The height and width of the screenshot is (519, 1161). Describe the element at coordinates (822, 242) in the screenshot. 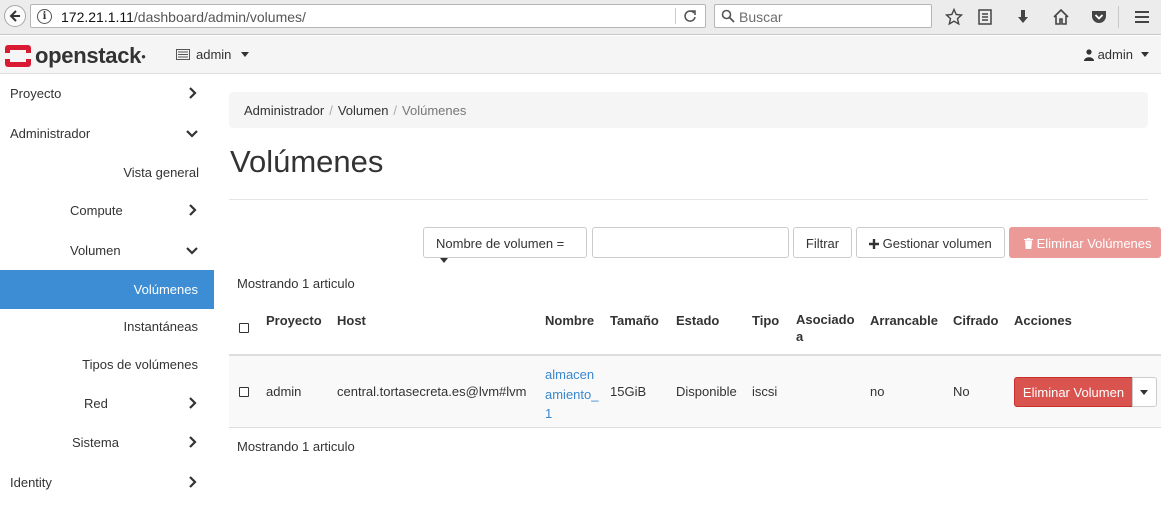

I see `filter-button: Filtrar` at that location.